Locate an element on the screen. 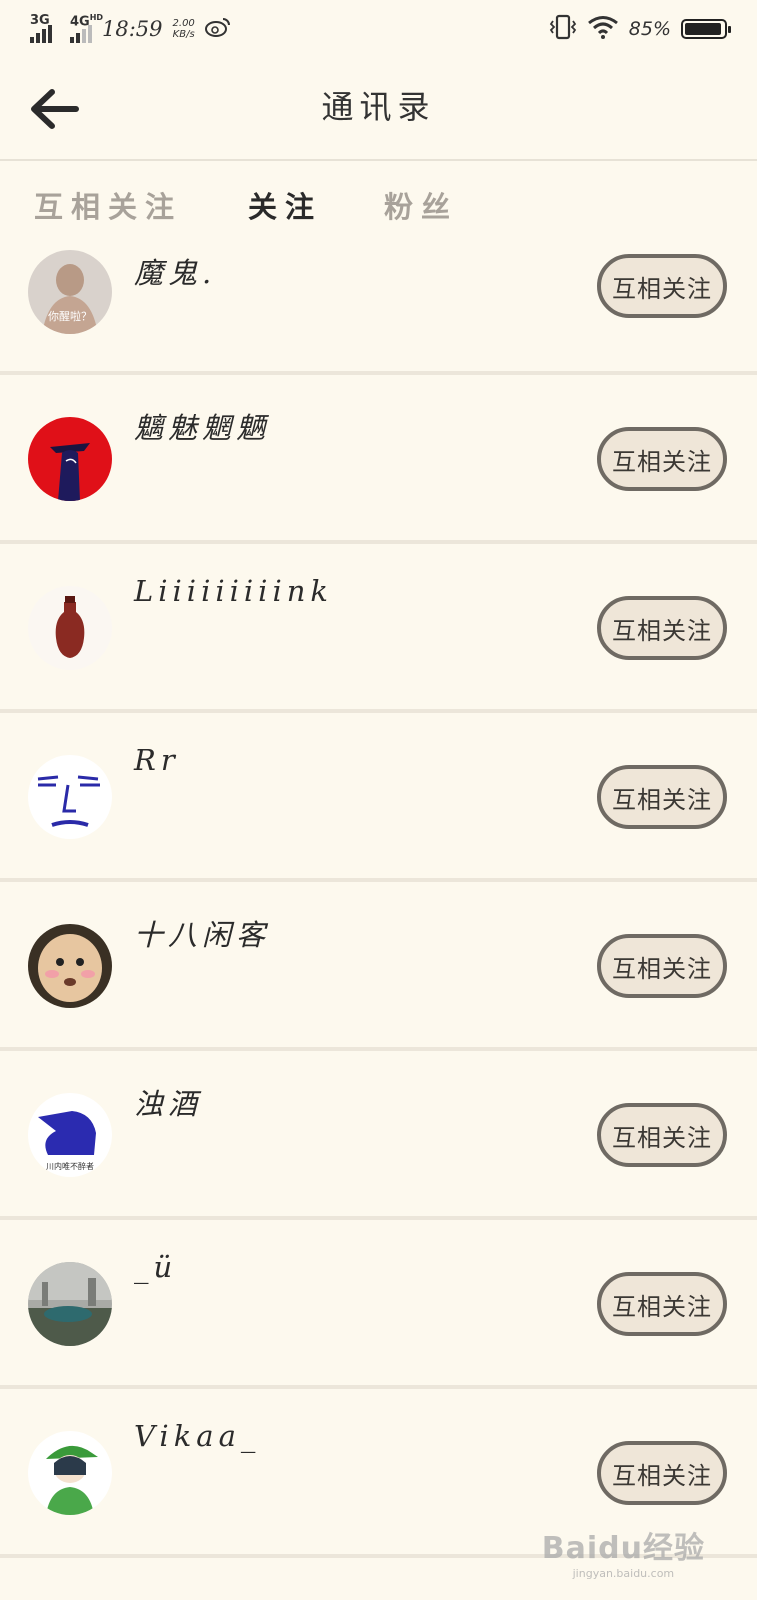 Image resolution: width=757 pixels, height=1600 pixels. list-item: _ü 互相关注 is located at coordinates (378, 1304).